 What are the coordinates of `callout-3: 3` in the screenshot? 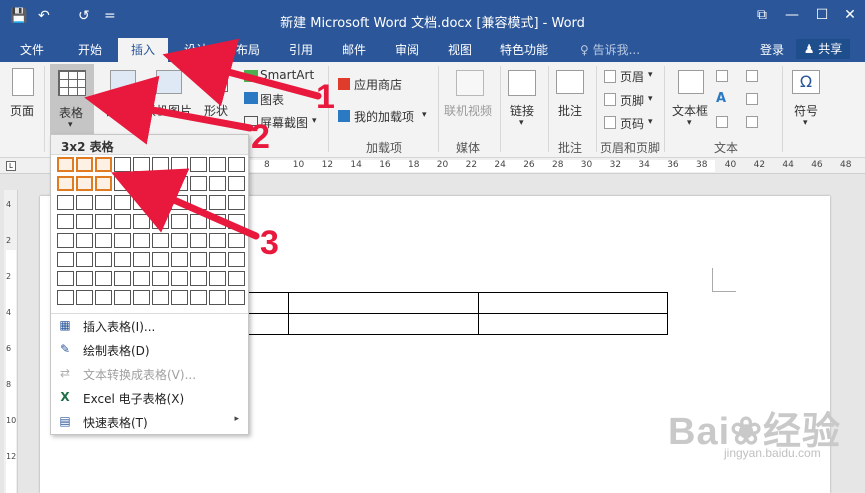 It's located at (269, 243).